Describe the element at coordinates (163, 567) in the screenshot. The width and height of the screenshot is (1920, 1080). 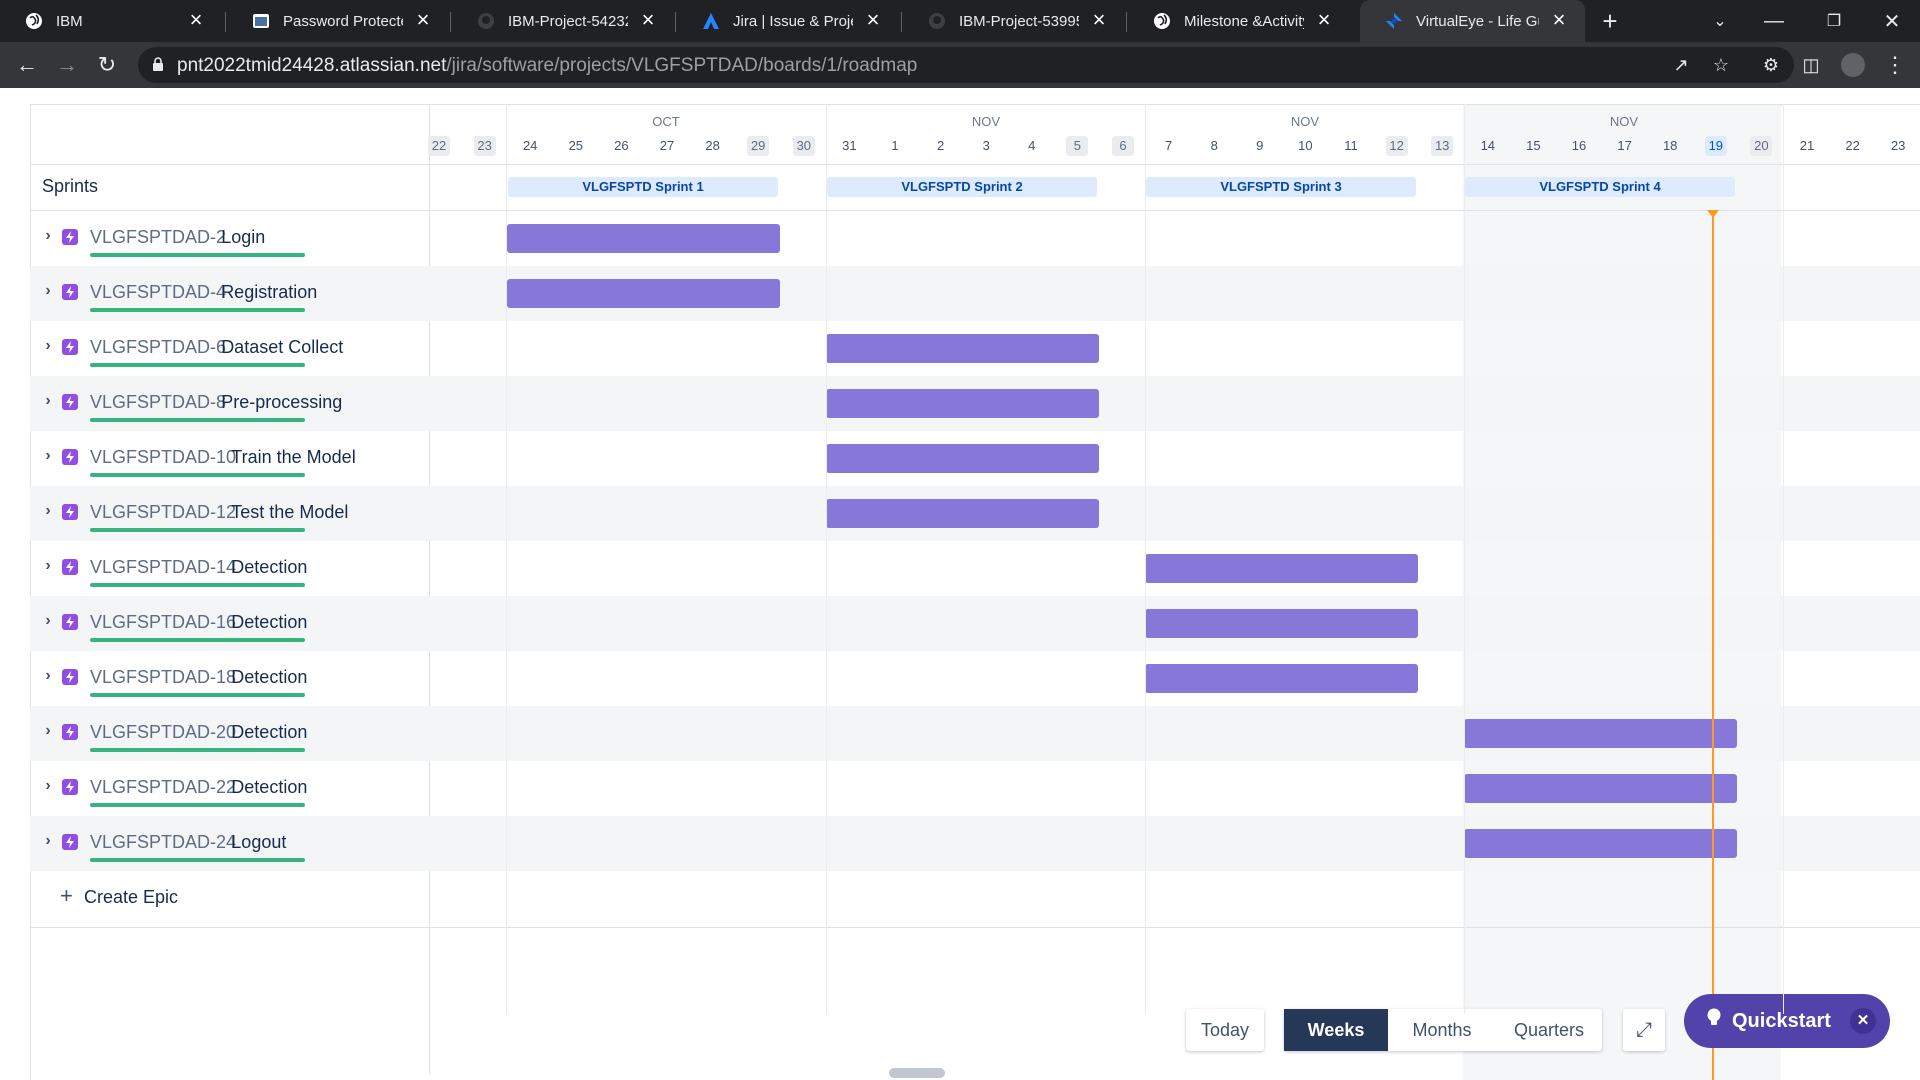
I see `epic-key: VLGFSPTDAD-14` at that location.